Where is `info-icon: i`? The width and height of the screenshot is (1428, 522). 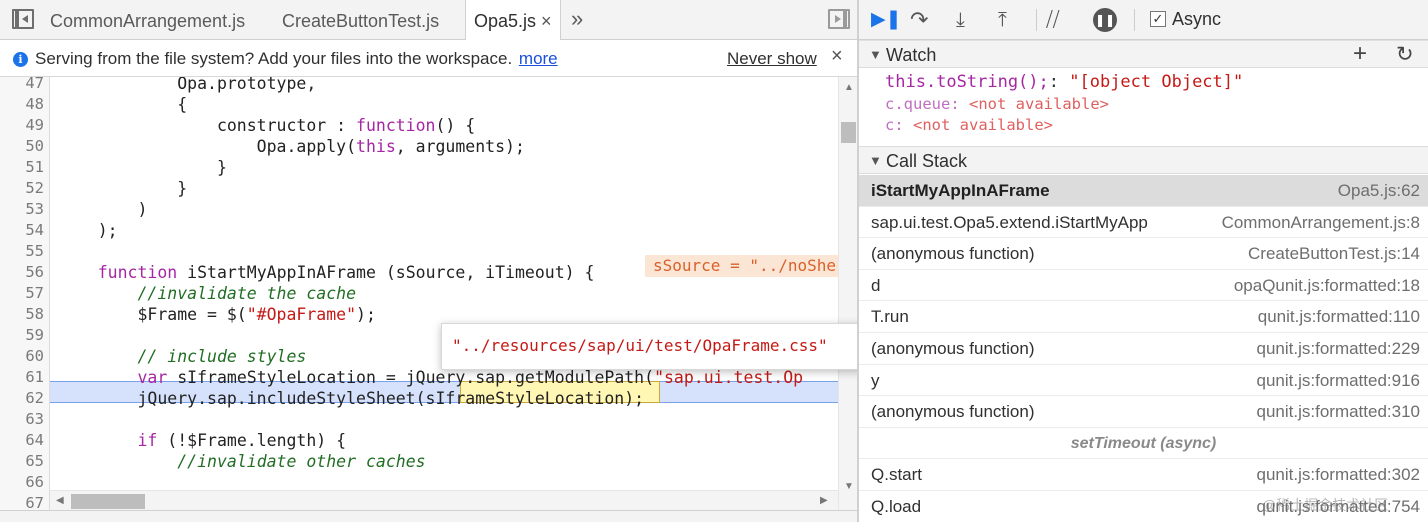
info-icon: i is located at coordinates (20, 59).